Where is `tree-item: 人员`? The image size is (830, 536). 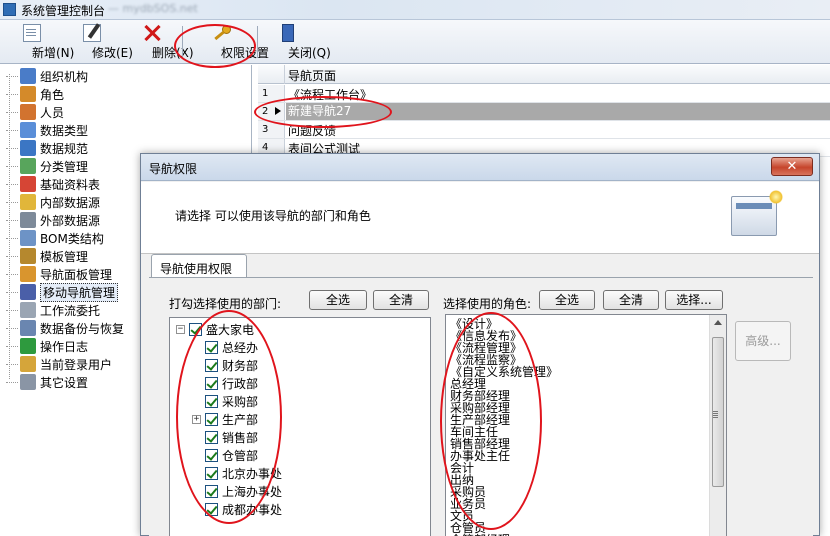 tree-item: 人员 is located at coordinates (35, 112).